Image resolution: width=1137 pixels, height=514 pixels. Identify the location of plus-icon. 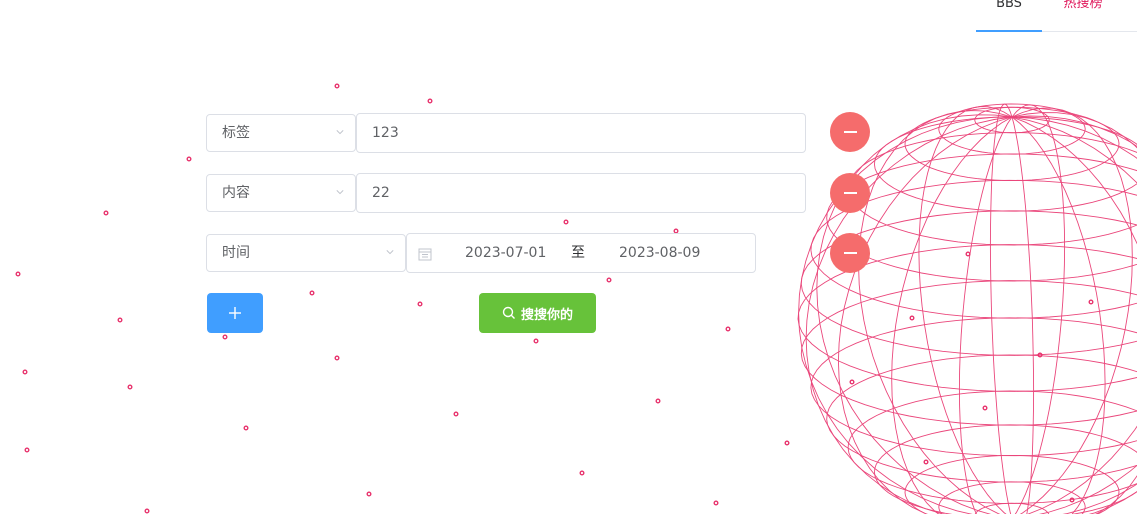
(235, 313).